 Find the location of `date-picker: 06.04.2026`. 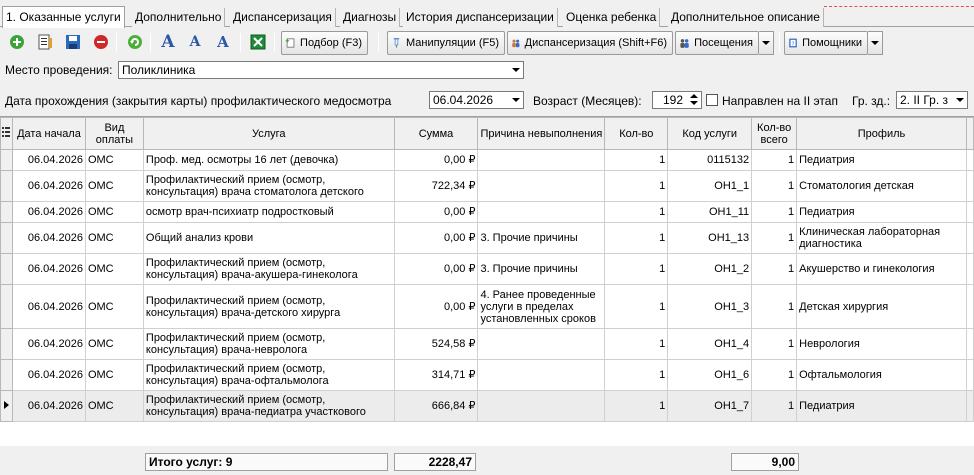

date-picker: 06.04.2026 is located at coordinates (476, 100).